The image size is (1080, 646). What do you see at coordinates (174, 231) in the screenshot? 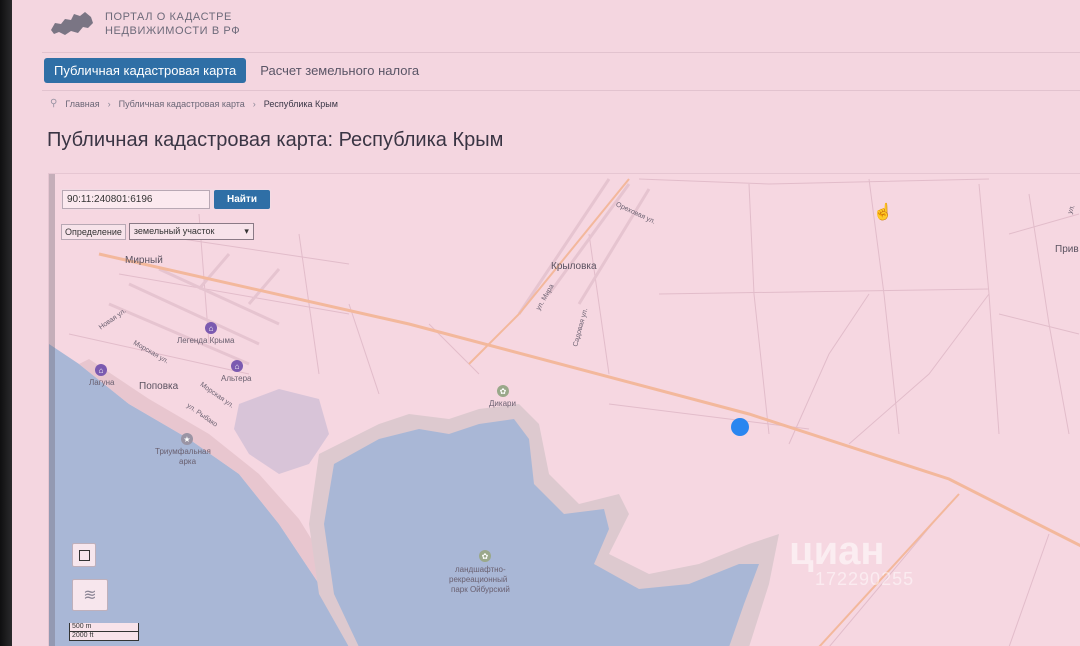
I see `object-type-value: земельный участок` at bounding box center [174, 231].